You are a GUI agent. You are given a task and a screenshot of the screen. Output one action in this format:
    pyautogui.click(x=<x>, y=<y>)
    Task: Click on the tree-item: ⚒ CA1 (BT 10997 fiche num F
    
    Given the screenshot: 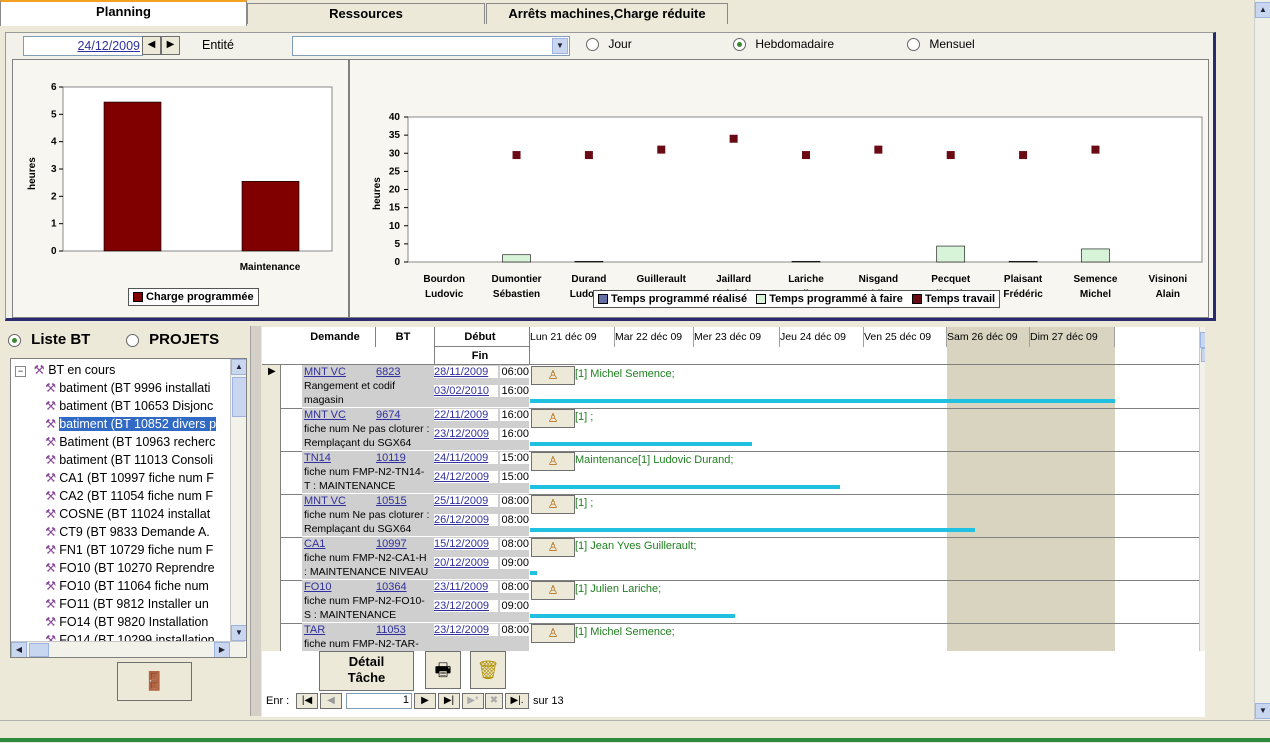 What is the action you would take?
    pyautogui.click(x=129, y=478)
    